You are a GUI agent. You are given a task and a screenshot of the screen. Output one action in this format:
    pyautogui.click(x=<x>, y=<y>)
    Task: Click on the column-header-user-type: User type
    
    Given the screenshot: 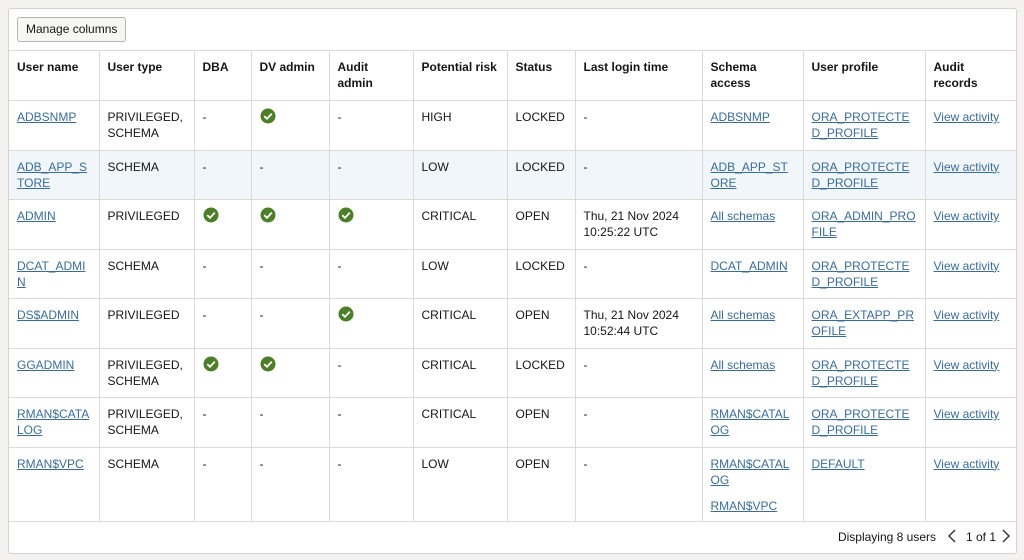 What is the action you would take?
    pyautogui.click(x=147, y=75)
    